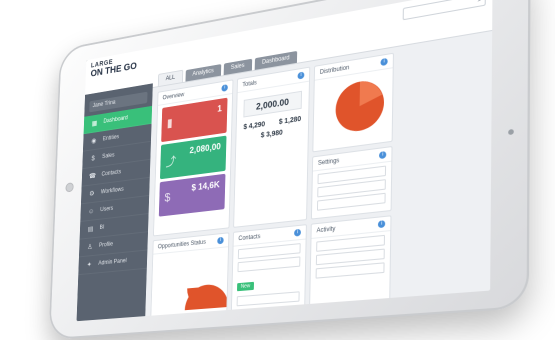 Image resolution: width=555 pixels, height=340 pixels. Describe the element at coordinates (254, 126) in the screenshot. I see `totals-left: $ 4,290` at that location.